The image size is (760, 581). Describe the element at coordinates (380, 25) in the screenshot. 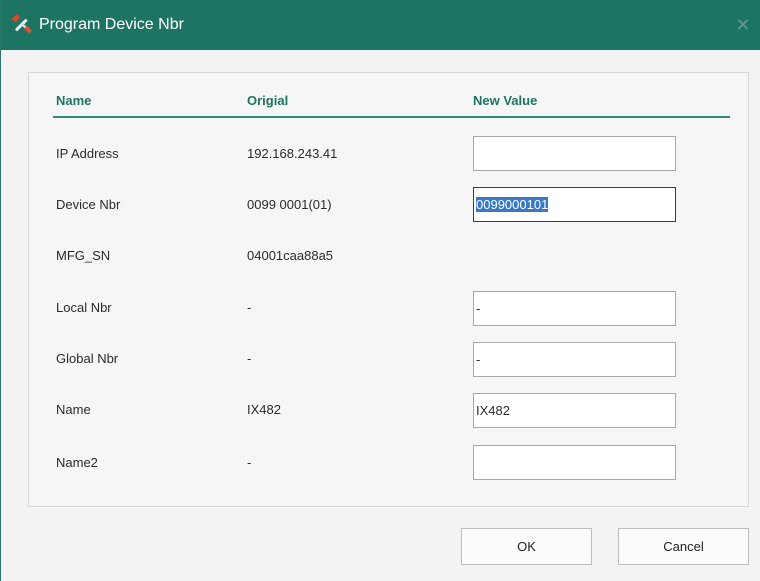

I see `title-bar: Program Device Nbr ✕` at that location.